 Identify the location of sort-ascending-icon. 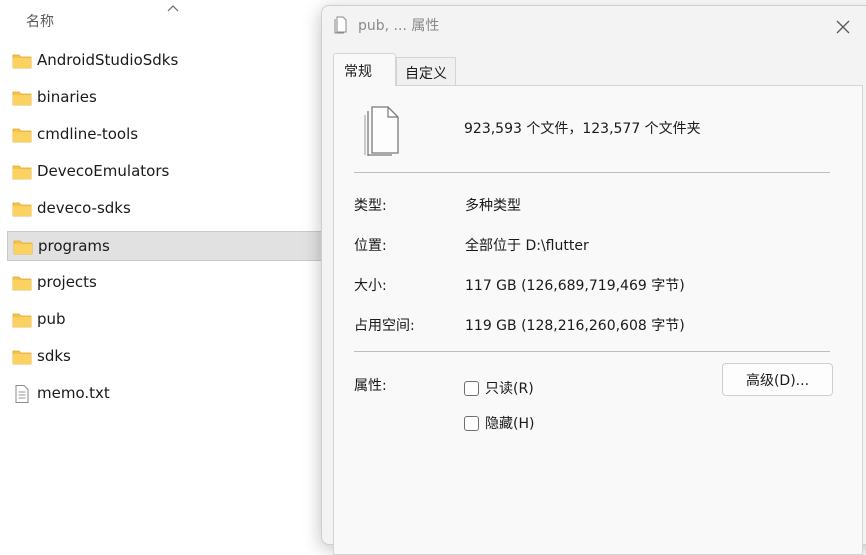
(173, 8).